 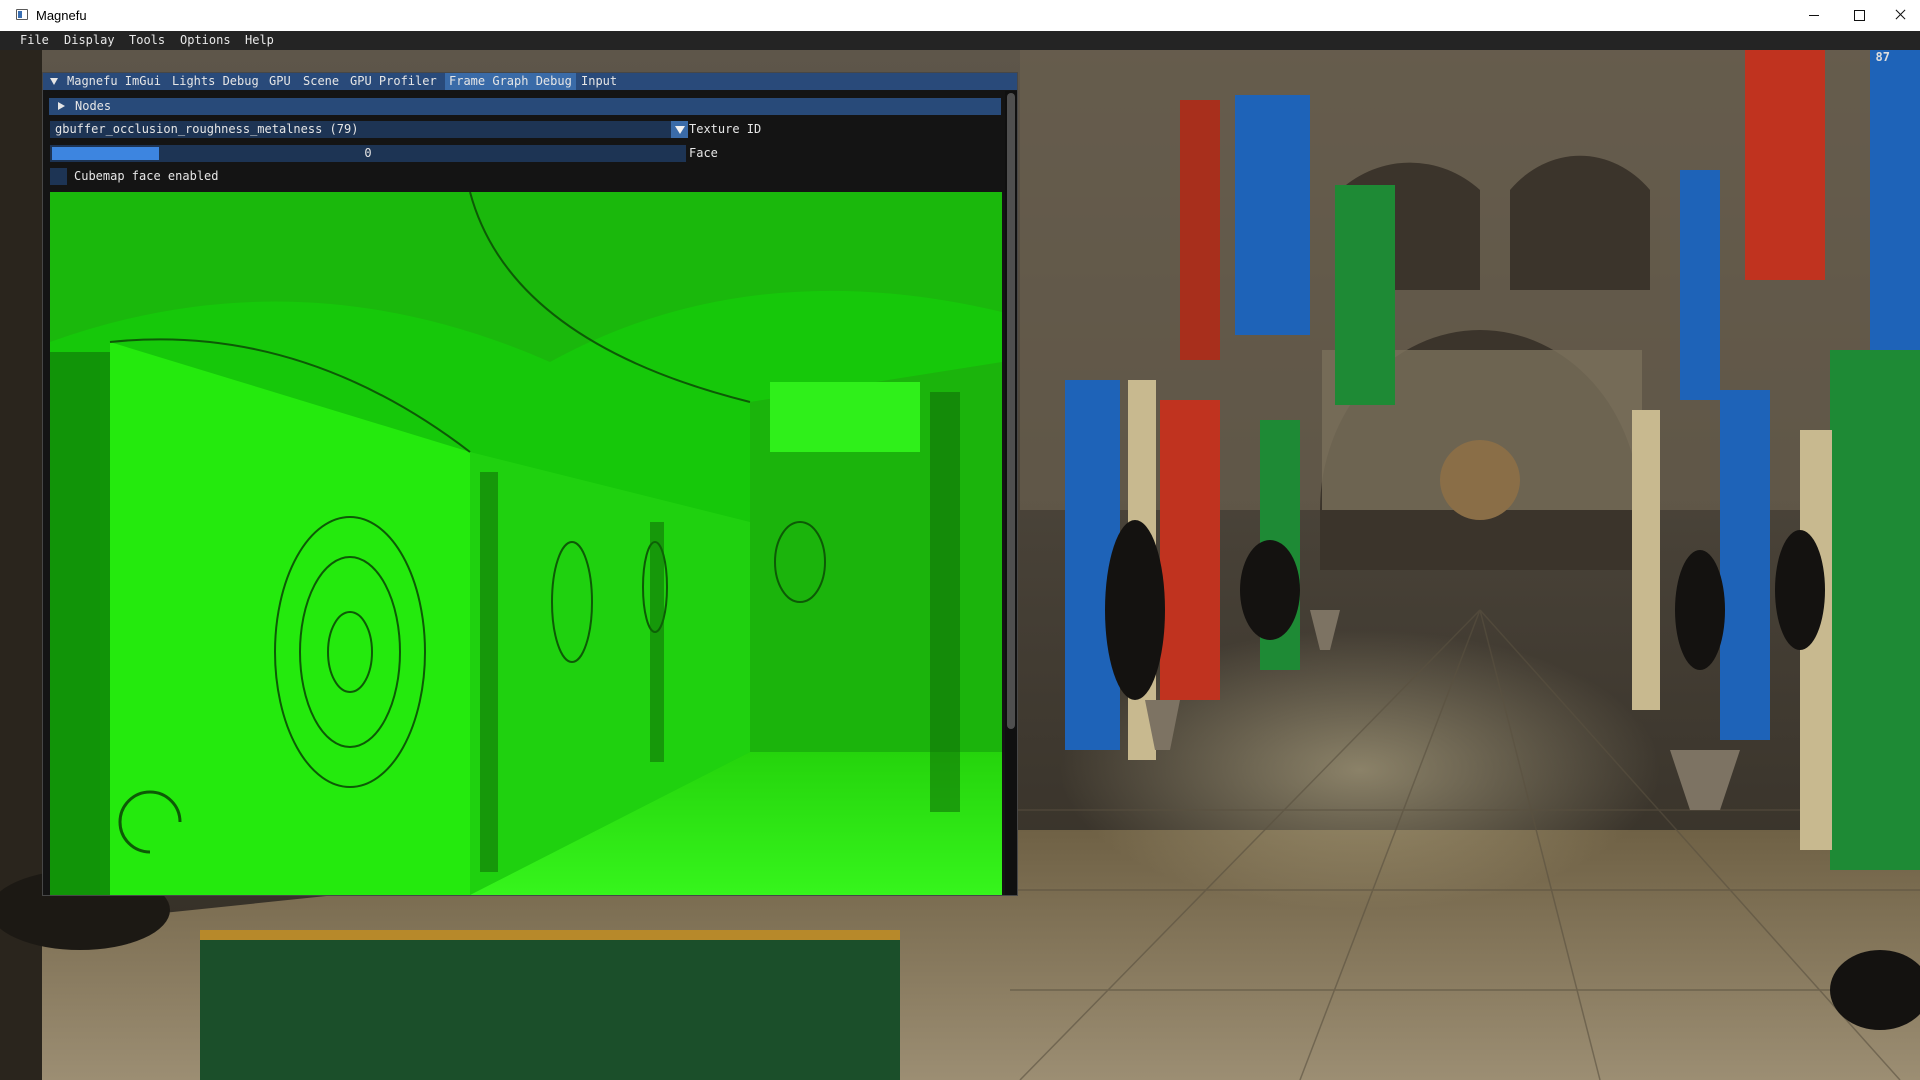 What do you see at coordinates (679, 129) in the screenshot?
I see `combo-arrow-icon` at bounding box center [679, 129].